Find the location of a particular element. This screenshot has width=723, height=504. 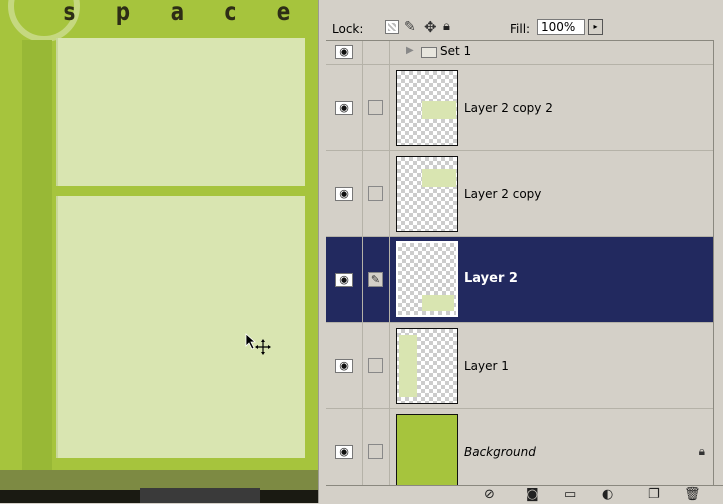

layer-options-row: Lock: ✎ ✥ 🔒︎ Fill: 100% ▸ is located at coordinates (524, 20).